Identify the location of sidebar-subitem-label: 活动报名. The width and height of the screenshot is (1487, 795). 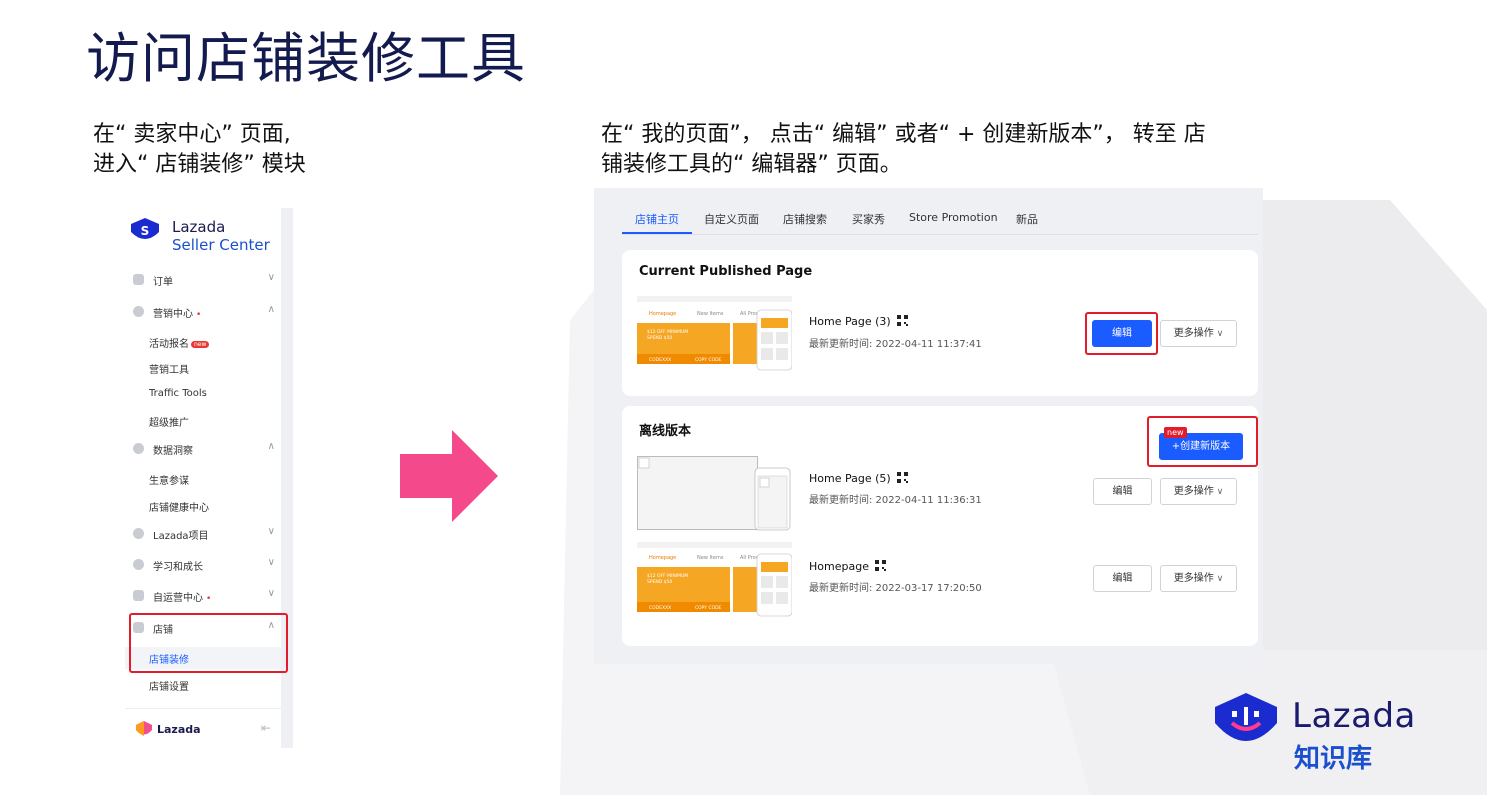
(169, 344).